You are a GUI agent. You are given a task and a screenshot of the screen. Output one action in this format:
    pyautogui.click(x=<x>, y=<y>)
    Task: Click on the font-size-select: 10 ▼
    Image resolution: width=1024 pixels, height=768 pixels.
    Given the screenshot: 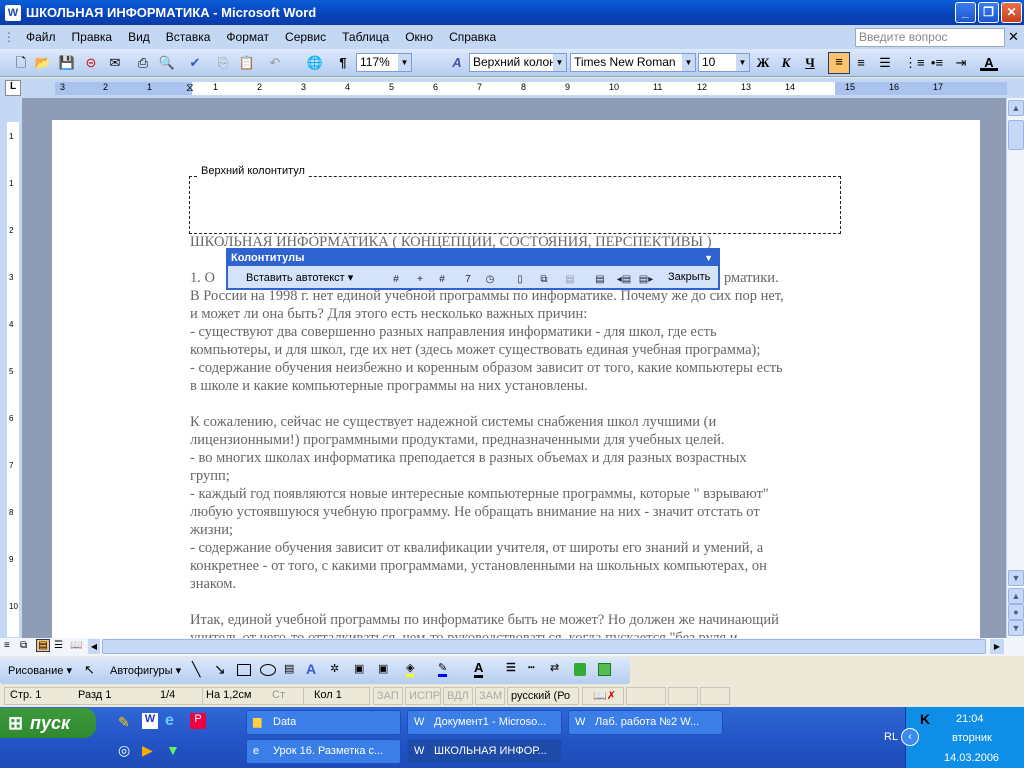 What is the action you would take?
    pyautogui.click(x=724, y=62)
    